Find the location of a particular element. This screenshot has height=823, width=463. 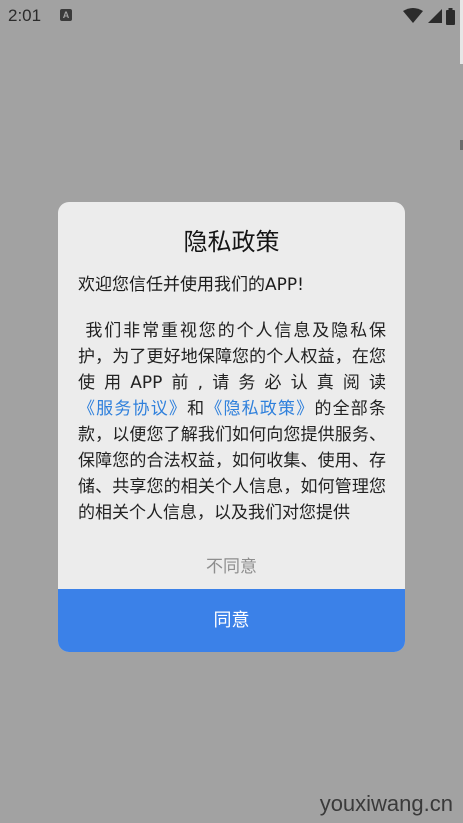

welcome-text: 欢迎您信任并使用我们的APP! is located at coordinates (191, 285).